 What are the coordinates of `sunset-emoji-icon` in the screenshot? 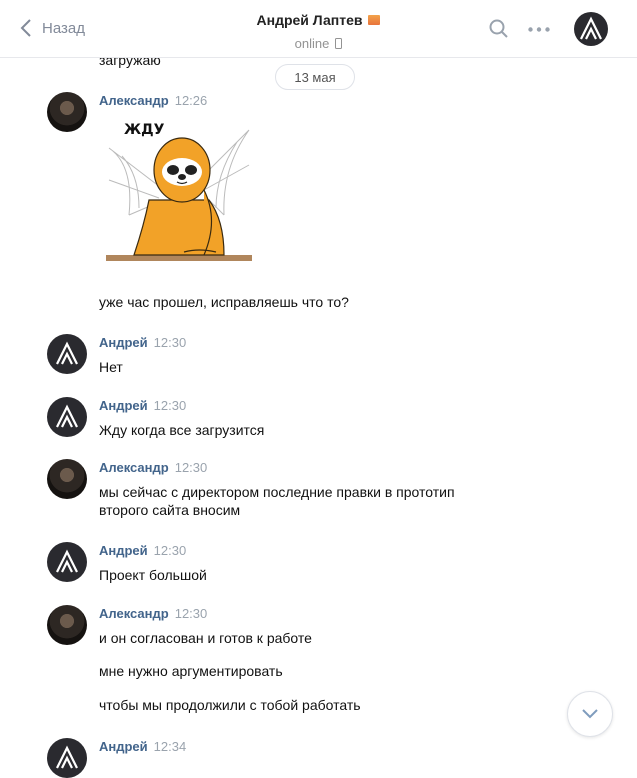 It's located at (374, 20).